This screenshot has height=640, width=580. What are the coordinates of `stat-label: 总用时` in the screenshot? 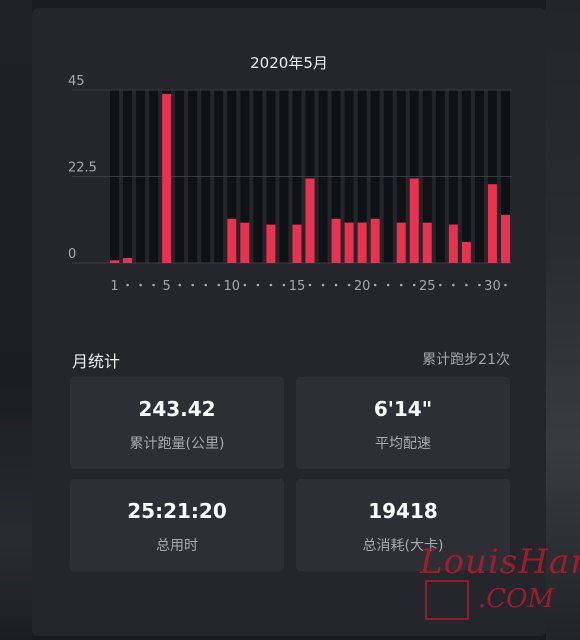 It's located at (177, 546).